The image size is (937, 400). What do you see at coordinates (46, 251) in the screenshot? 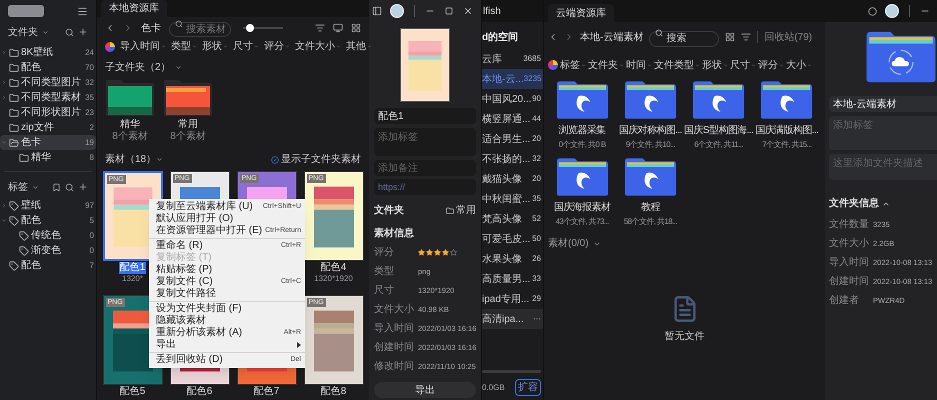
I see `item-label: 渐变色` at bounding box center [46, 251].